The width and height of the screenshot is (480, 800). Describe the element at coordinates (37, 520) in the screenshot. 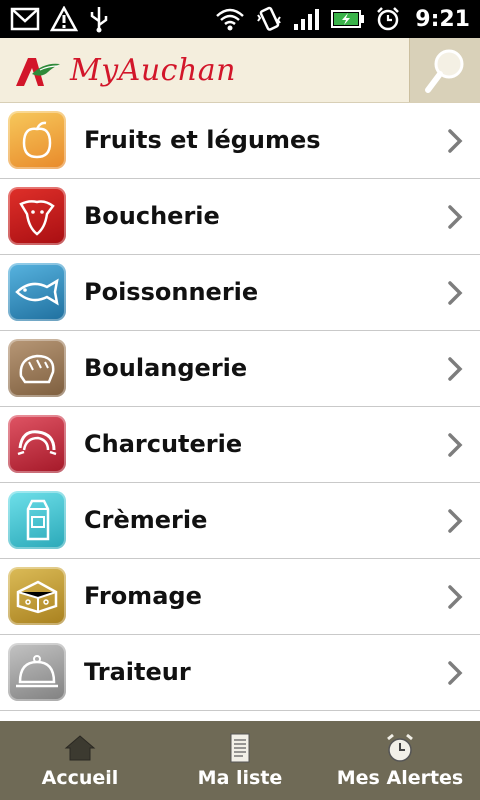

I see `milk-carton-icon` at that location.